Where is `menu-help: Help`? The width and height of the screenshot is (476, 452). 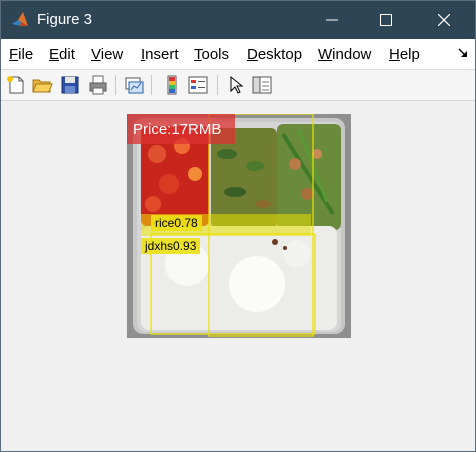
menu-help: Help is located at coordinates (404, 54).